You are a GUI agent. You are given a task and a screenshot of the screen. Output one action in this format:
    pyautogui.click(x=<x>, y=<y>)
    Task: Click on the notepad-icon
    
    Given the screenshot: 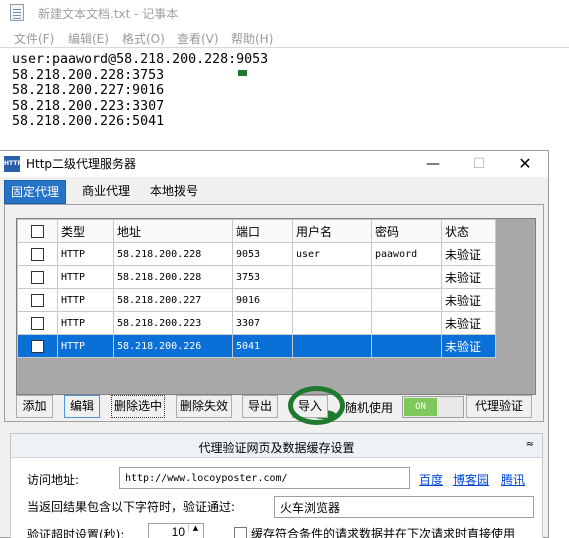 What is the action you would take?
    pyautogui.click(x=17, y=12)
    